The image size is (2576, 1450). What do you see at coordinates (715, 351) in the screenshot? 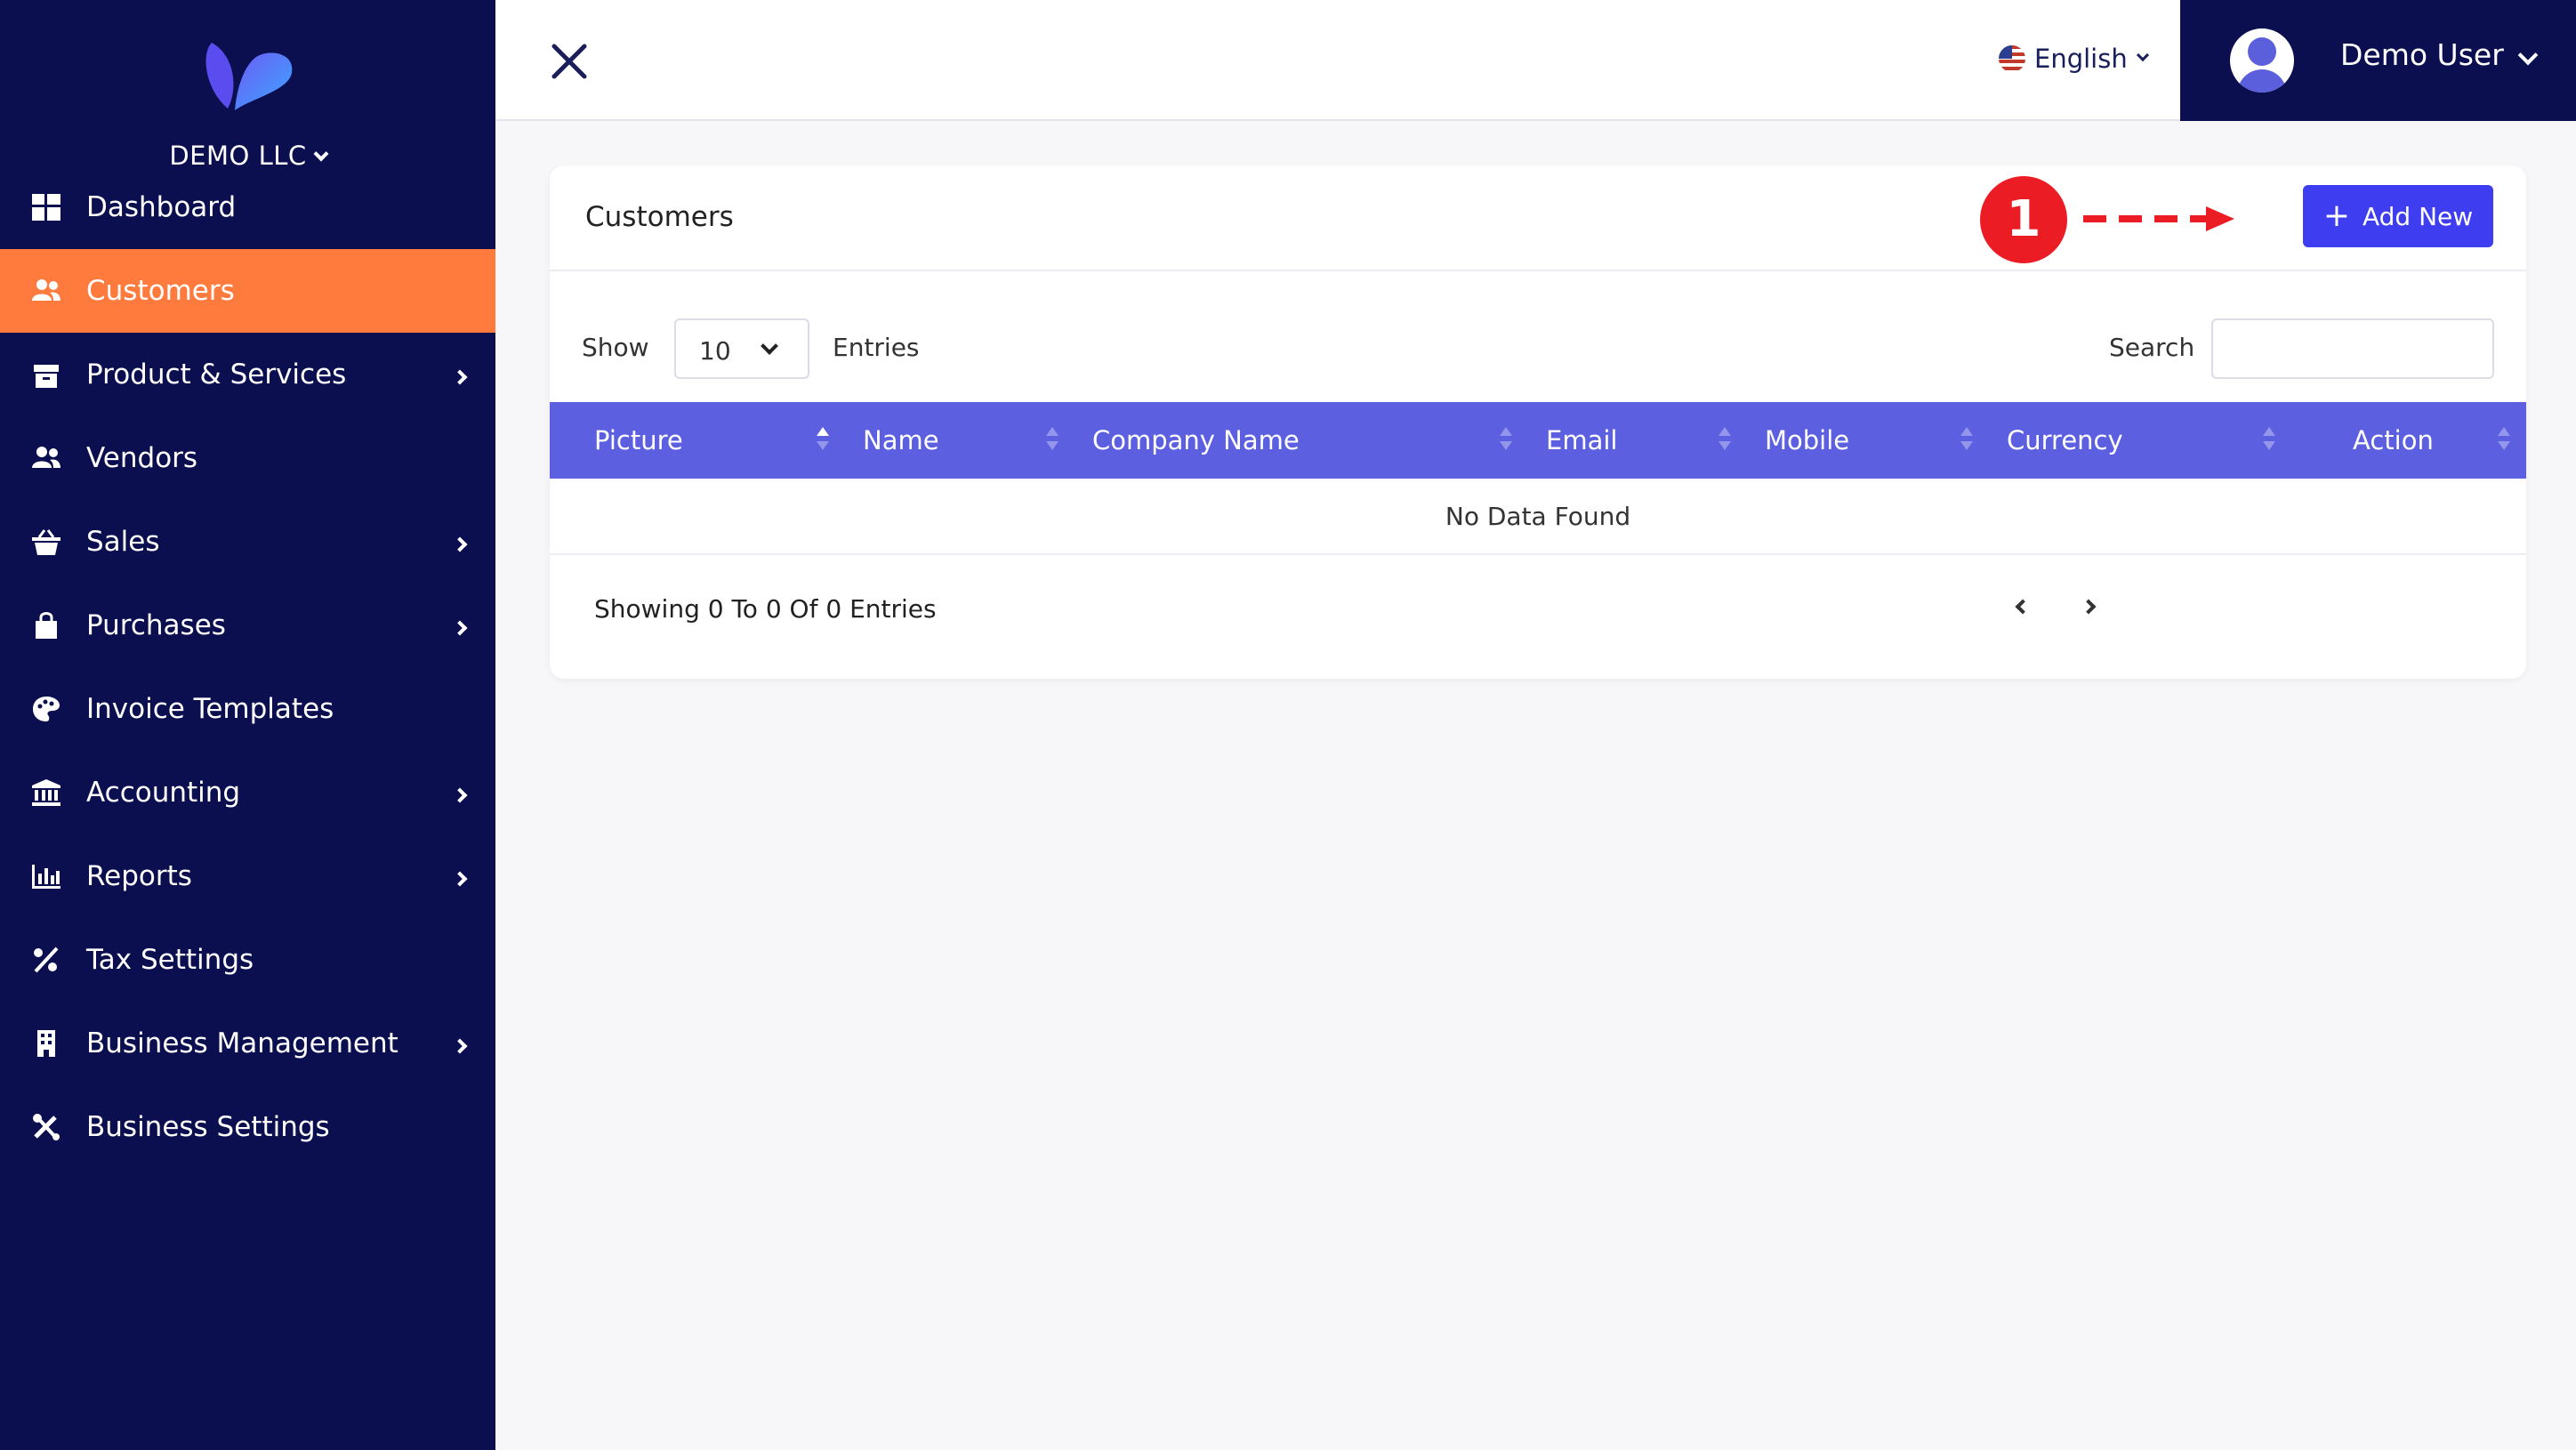
I see `entries-value: 10` at bounding box center [715, 351].